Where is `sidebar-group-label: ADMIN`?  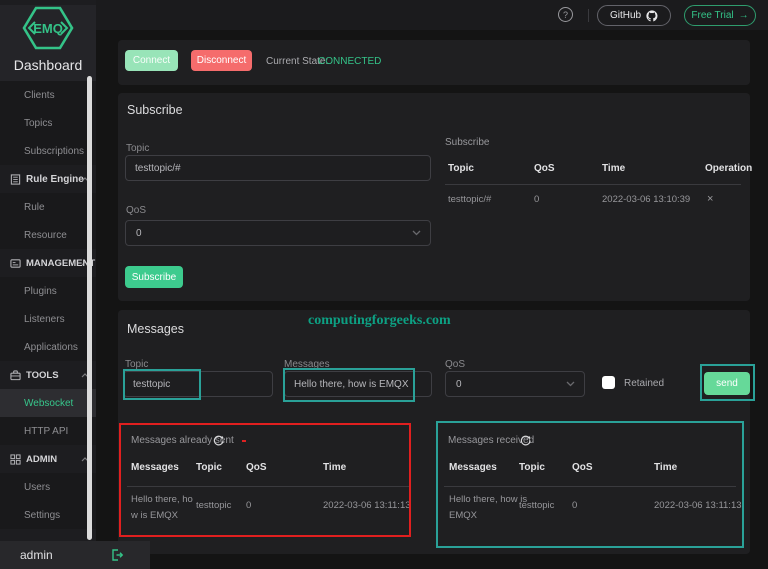 sidebar-group-label: ADMIN is located at coordinates (42, 459).